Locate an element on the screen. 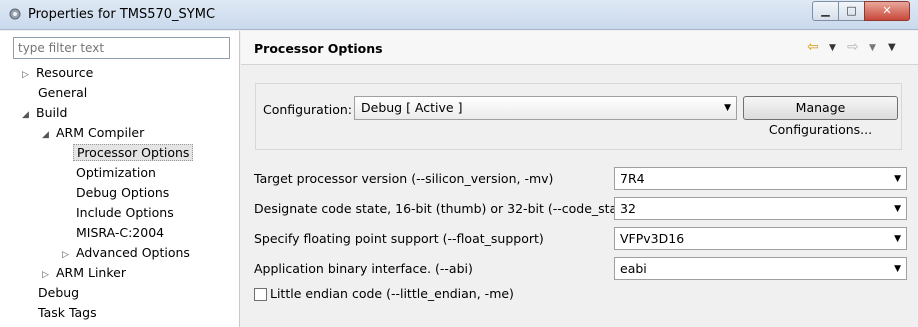 The image size is (918, 327). silicon-version-value: 7R4 is located at coordinates (632, 178).